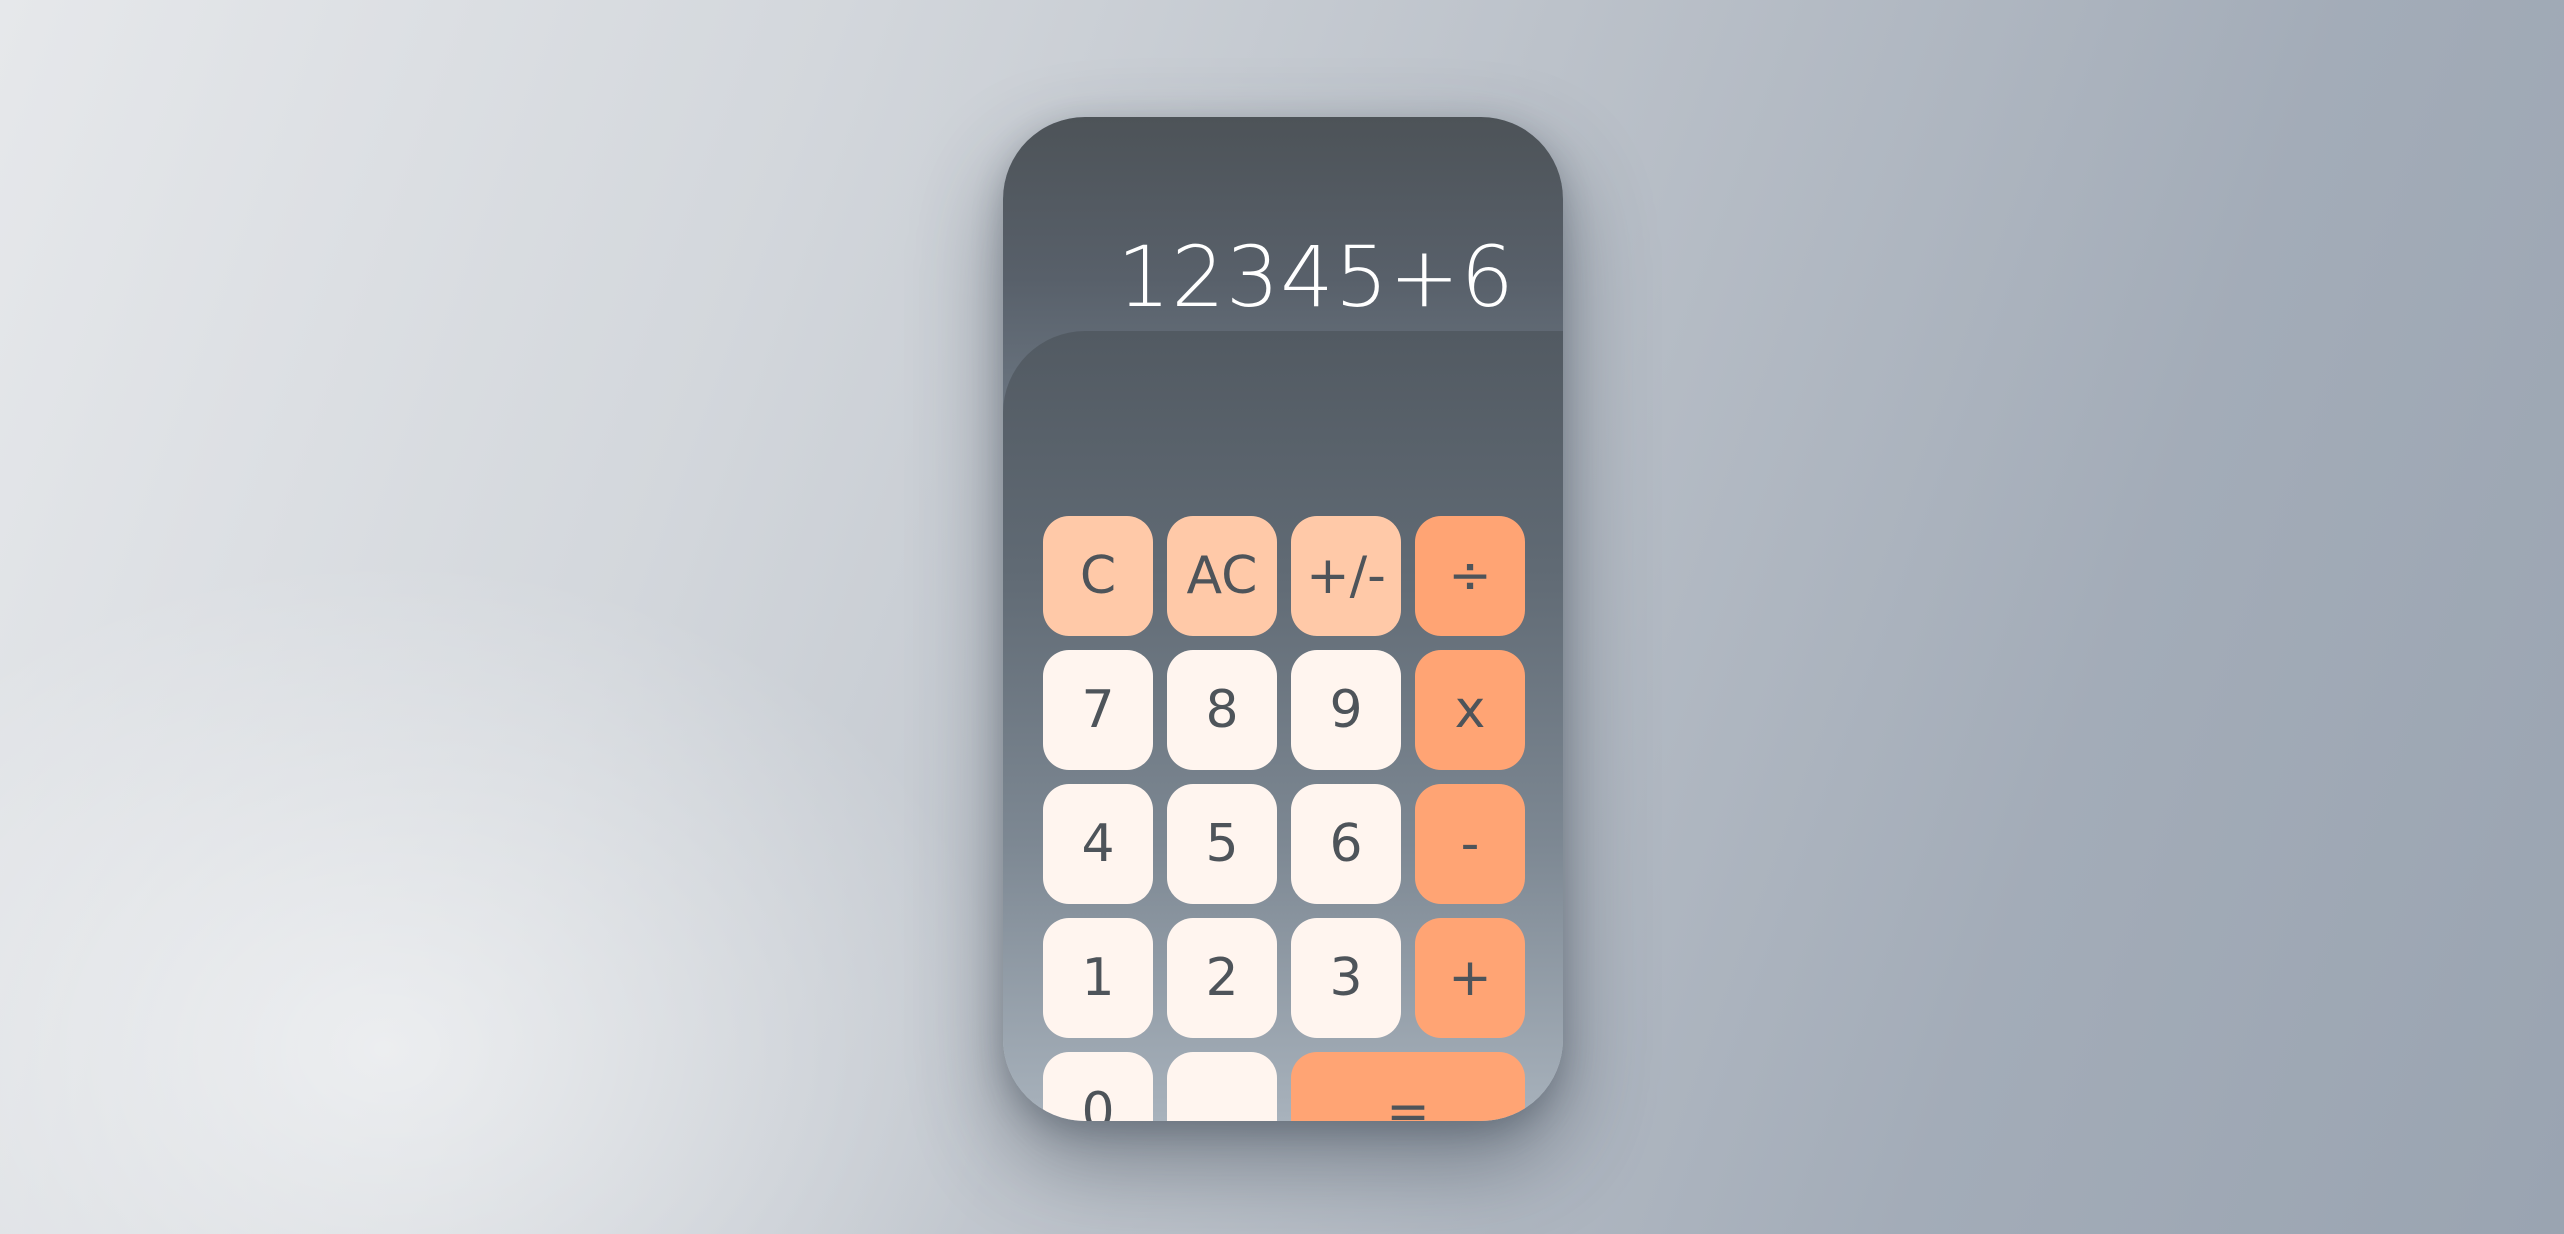 This screenshot has width=2564, height=1234. I want to click on display-expression: 12345+6, so click(1315, 277).